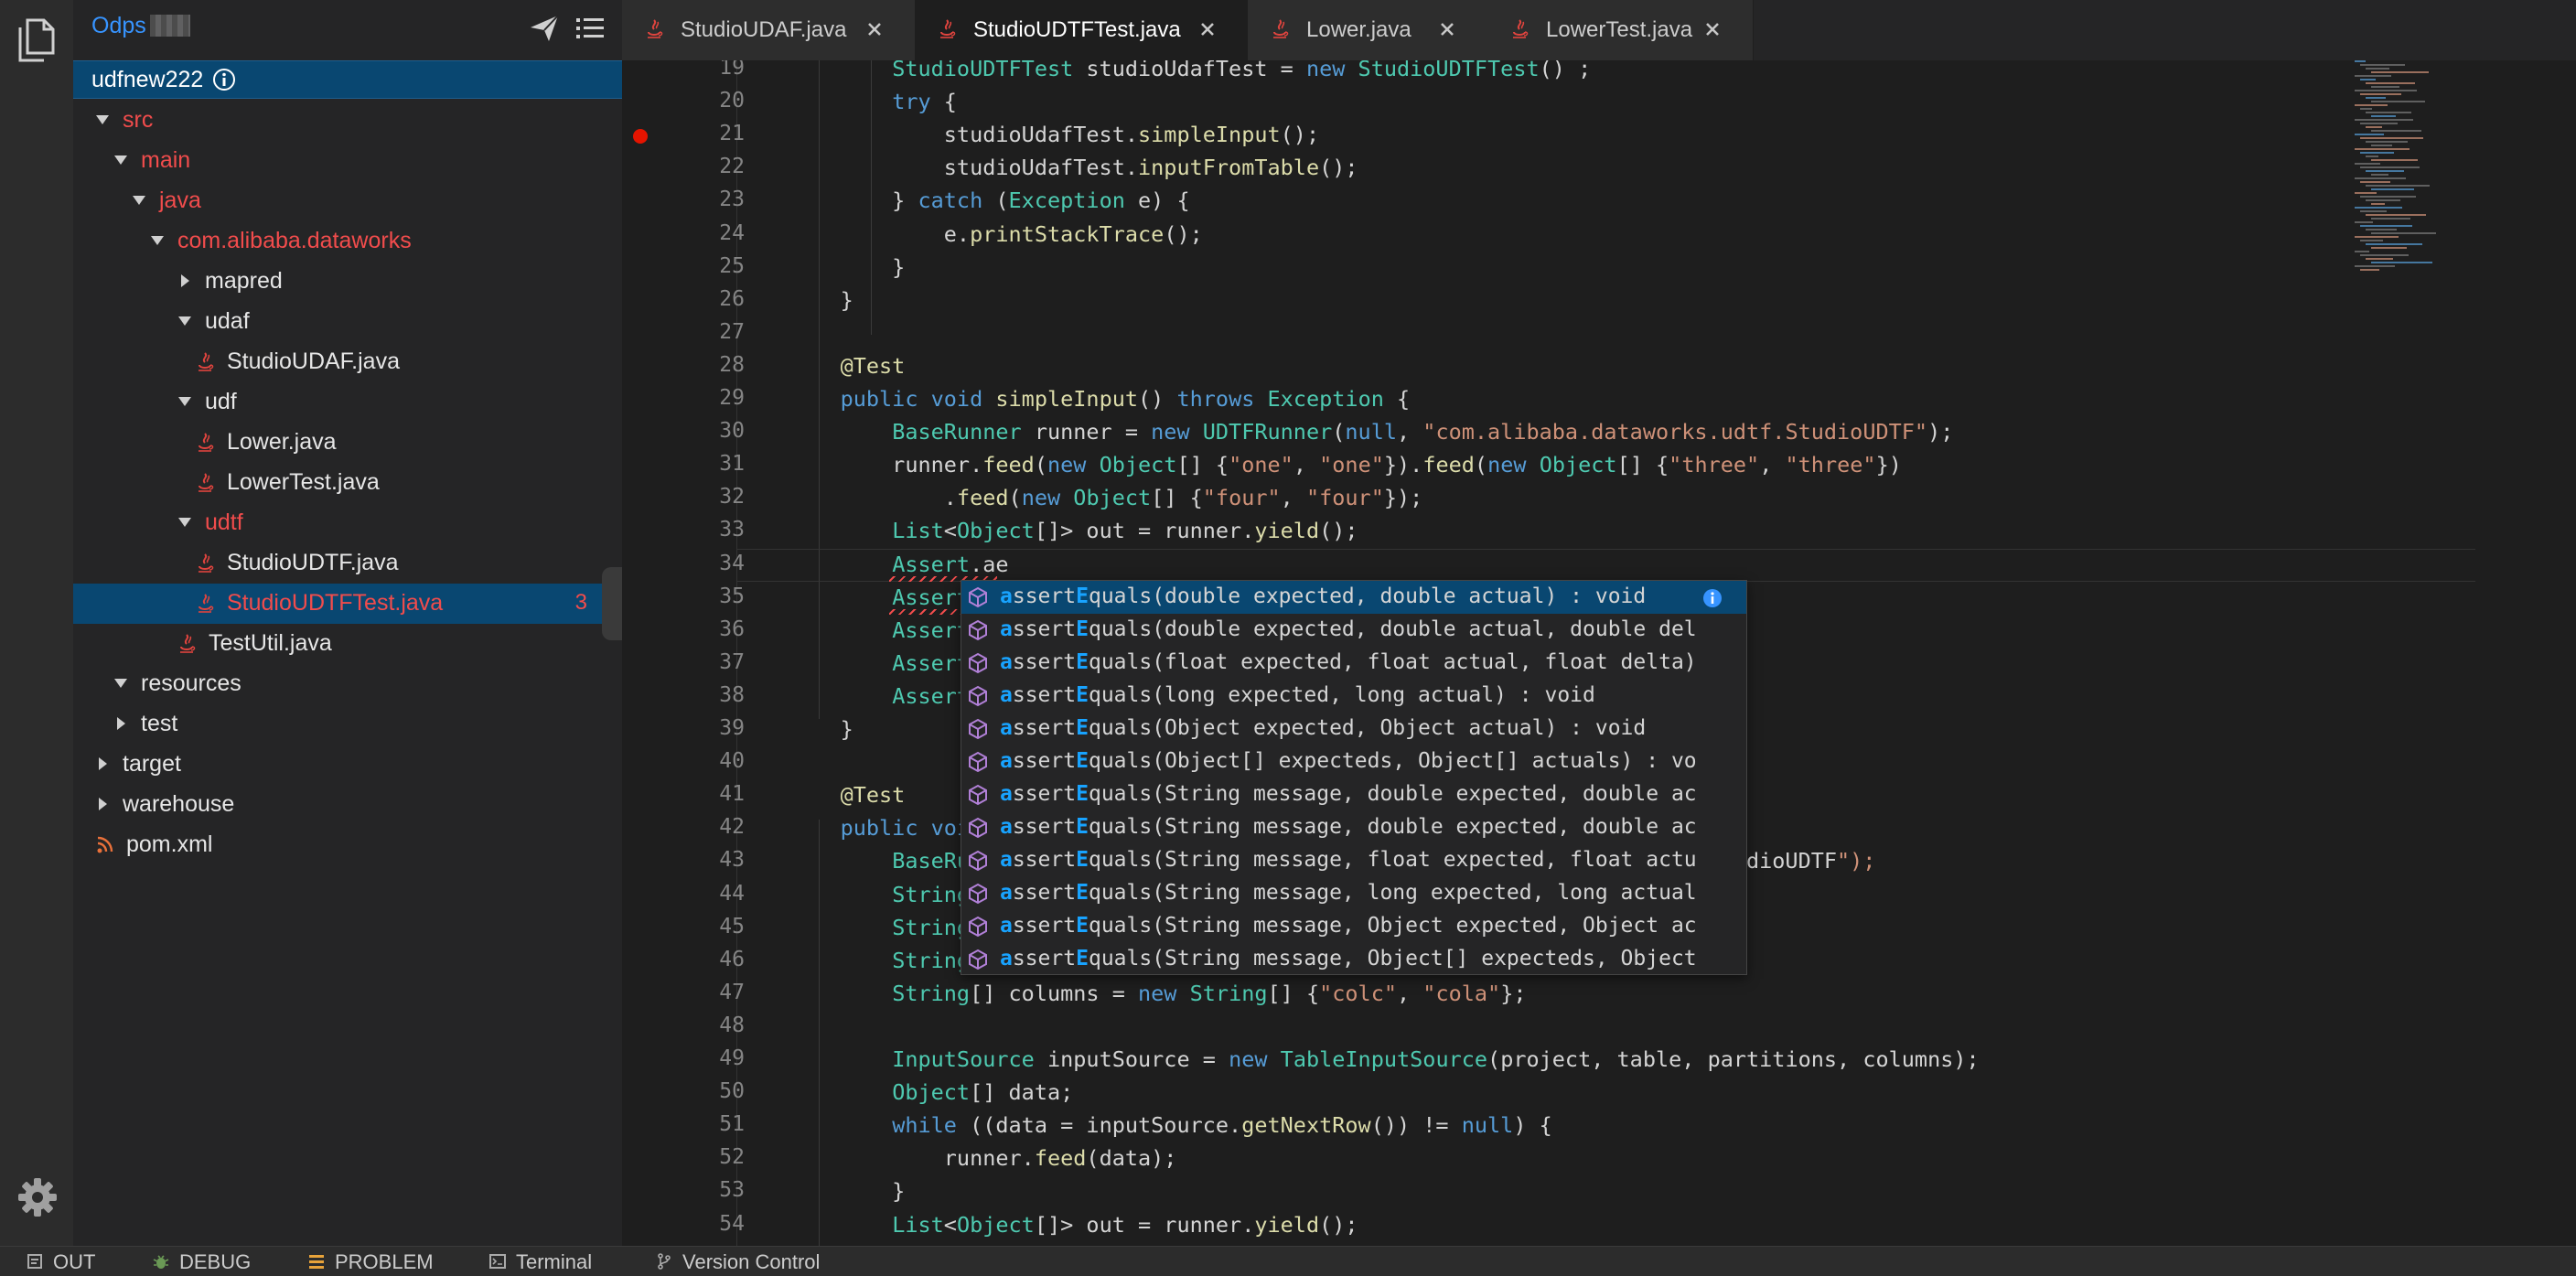 This screenshot has height=1276, width=2576. I want to click on editor-tab: LowerTest.java, so click(1620, 30).